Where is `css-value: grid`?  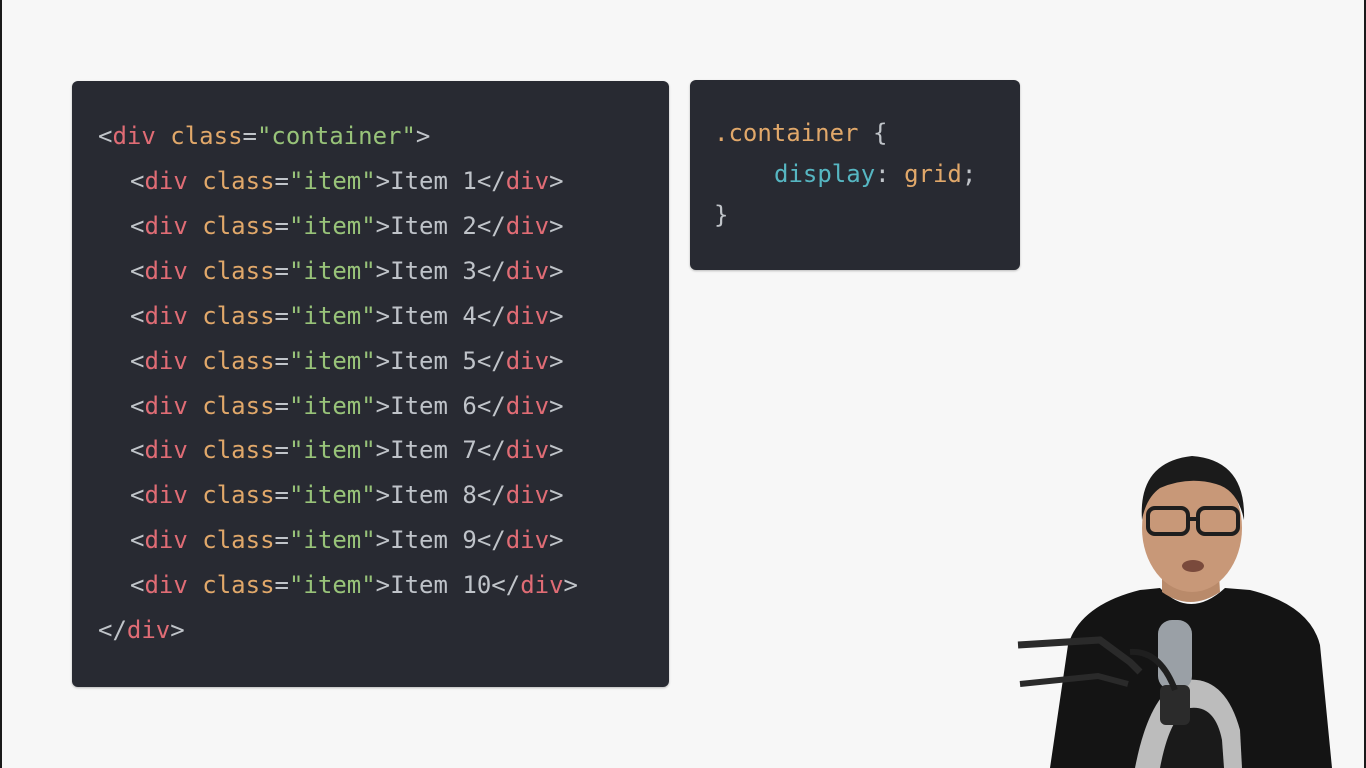
css-value: grid is located at coordinates (933, 174).